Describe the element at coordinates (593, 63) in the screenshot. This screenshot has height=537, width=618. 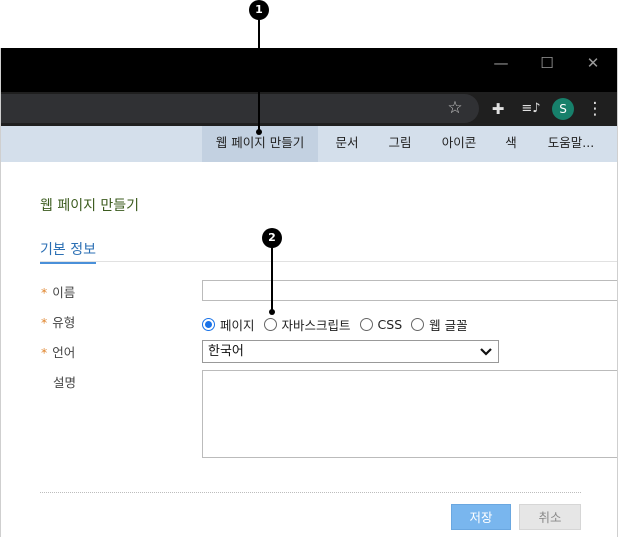
I see `close-button: ✕` at that location.